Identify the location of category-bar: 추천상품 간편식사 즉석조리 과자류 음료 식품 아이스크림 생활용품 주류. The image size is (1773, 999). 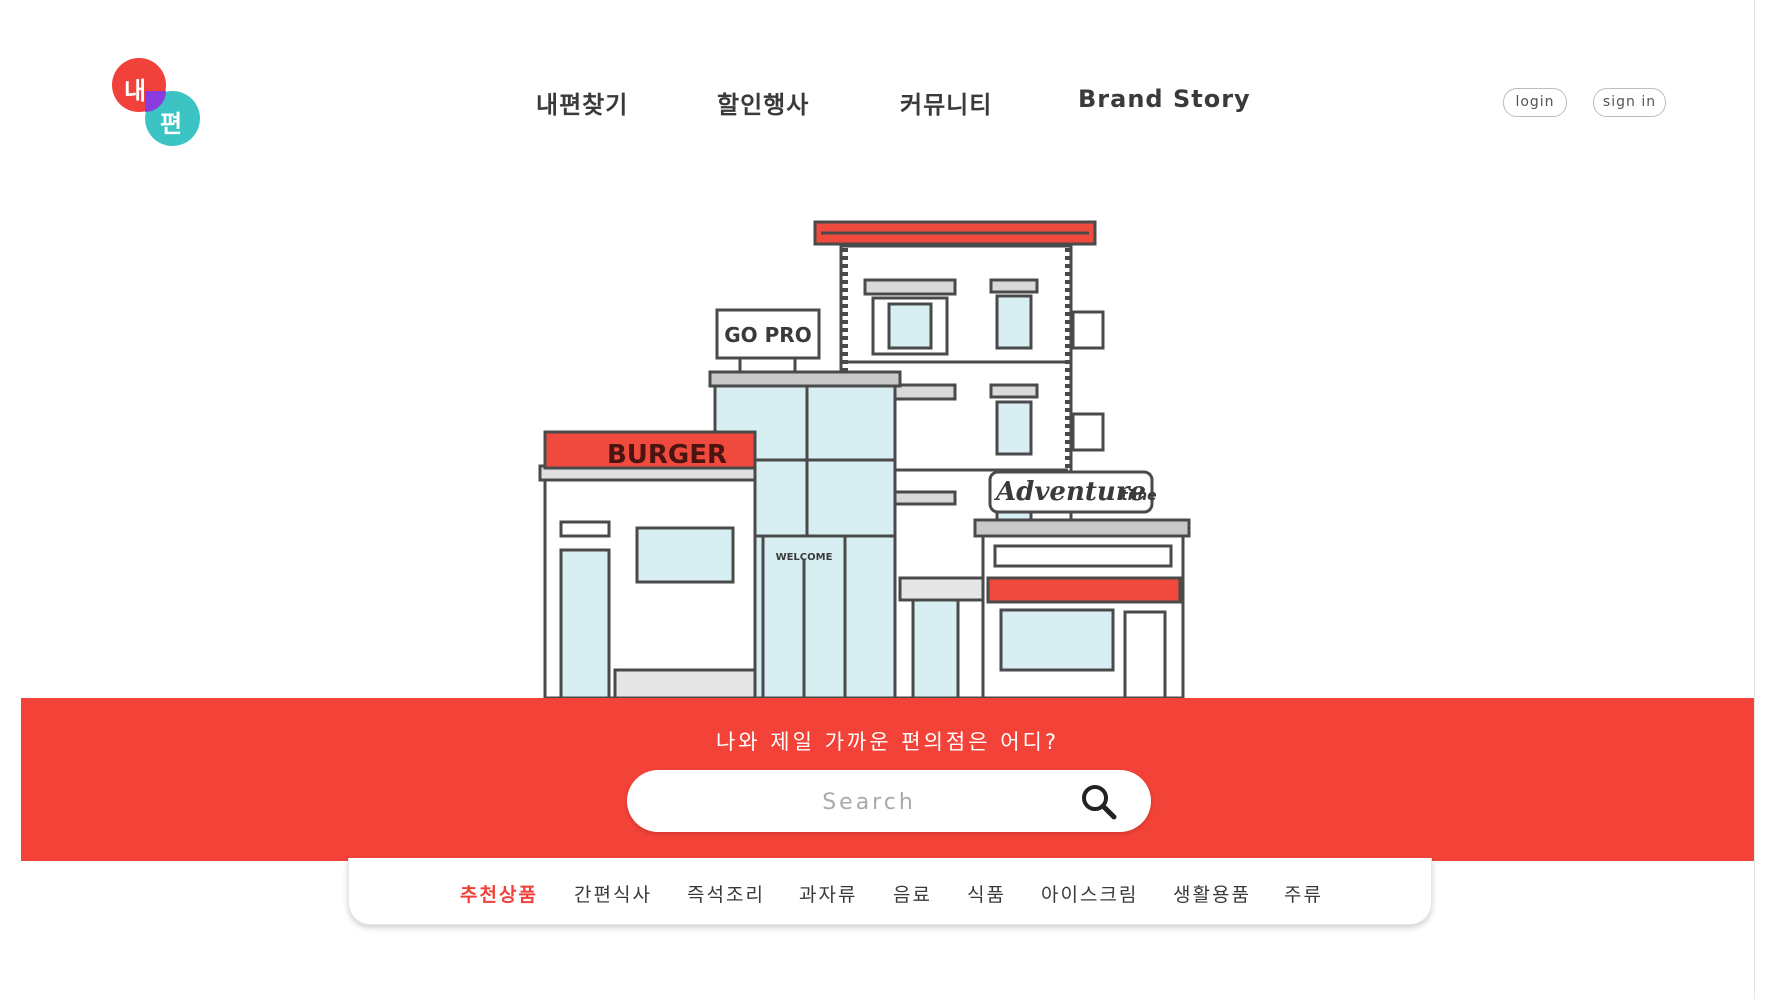
(890, 891).